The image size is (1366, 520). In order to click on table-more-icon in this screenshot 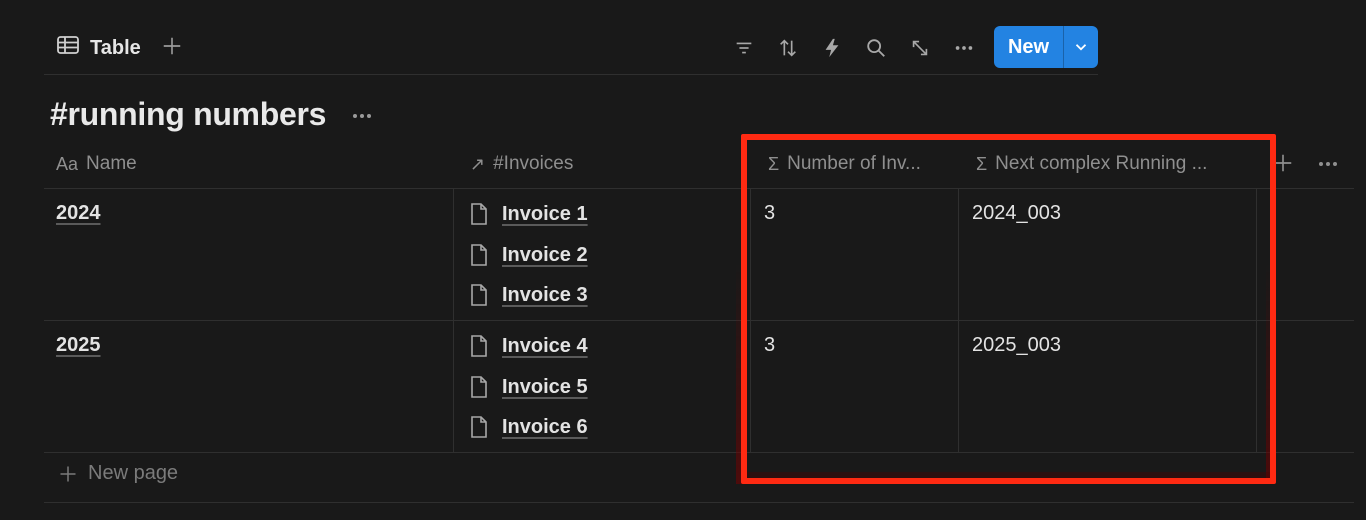, I will do `click(1330, 164)`.